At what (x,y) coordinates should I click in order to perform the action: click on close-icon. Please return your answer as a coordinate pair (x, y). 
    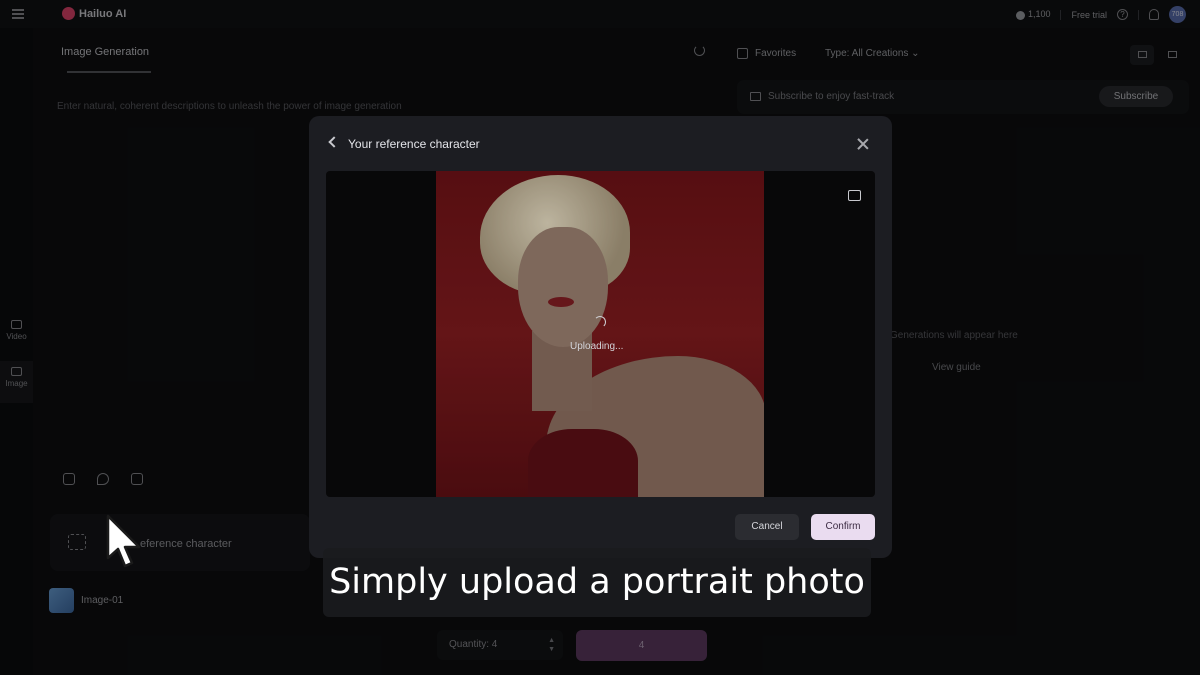
    Looking at the image, I should click on (863, 144).